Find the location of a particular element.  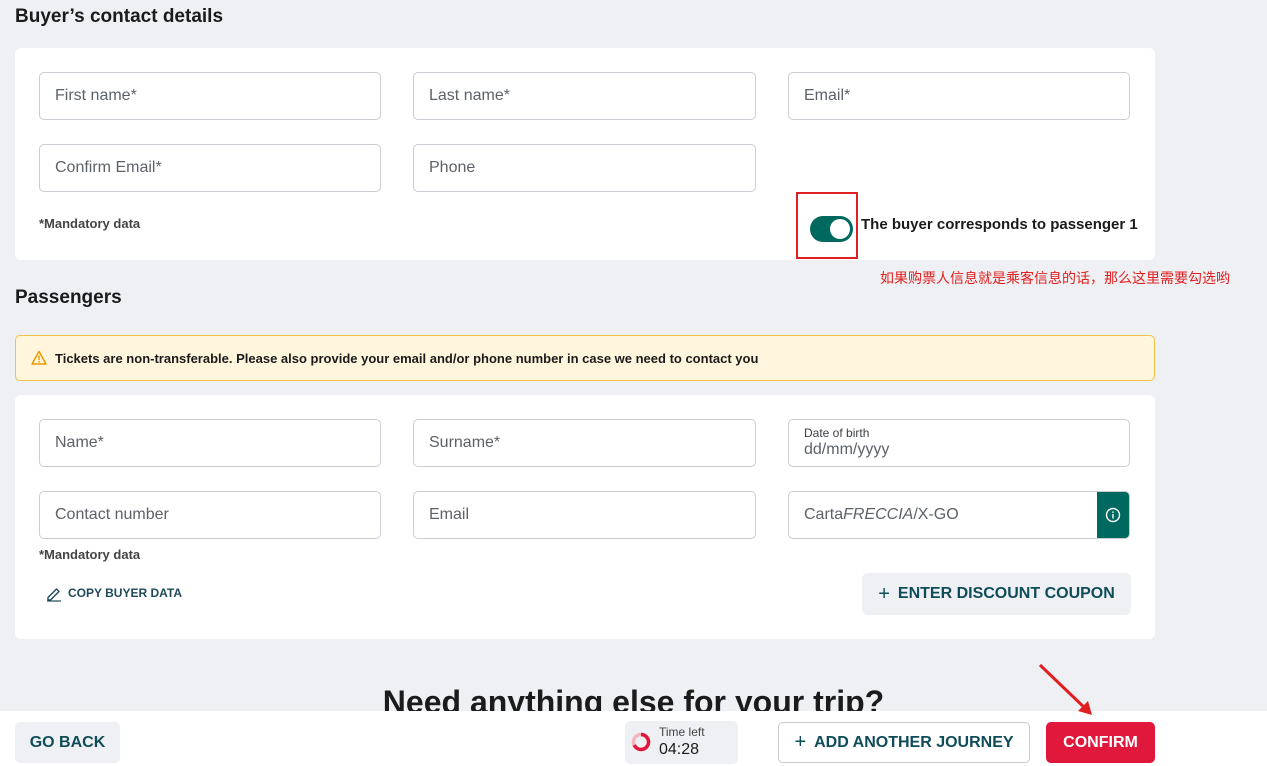

time-left-widget: Time left 04:28 is located at coordinates (681, 742).